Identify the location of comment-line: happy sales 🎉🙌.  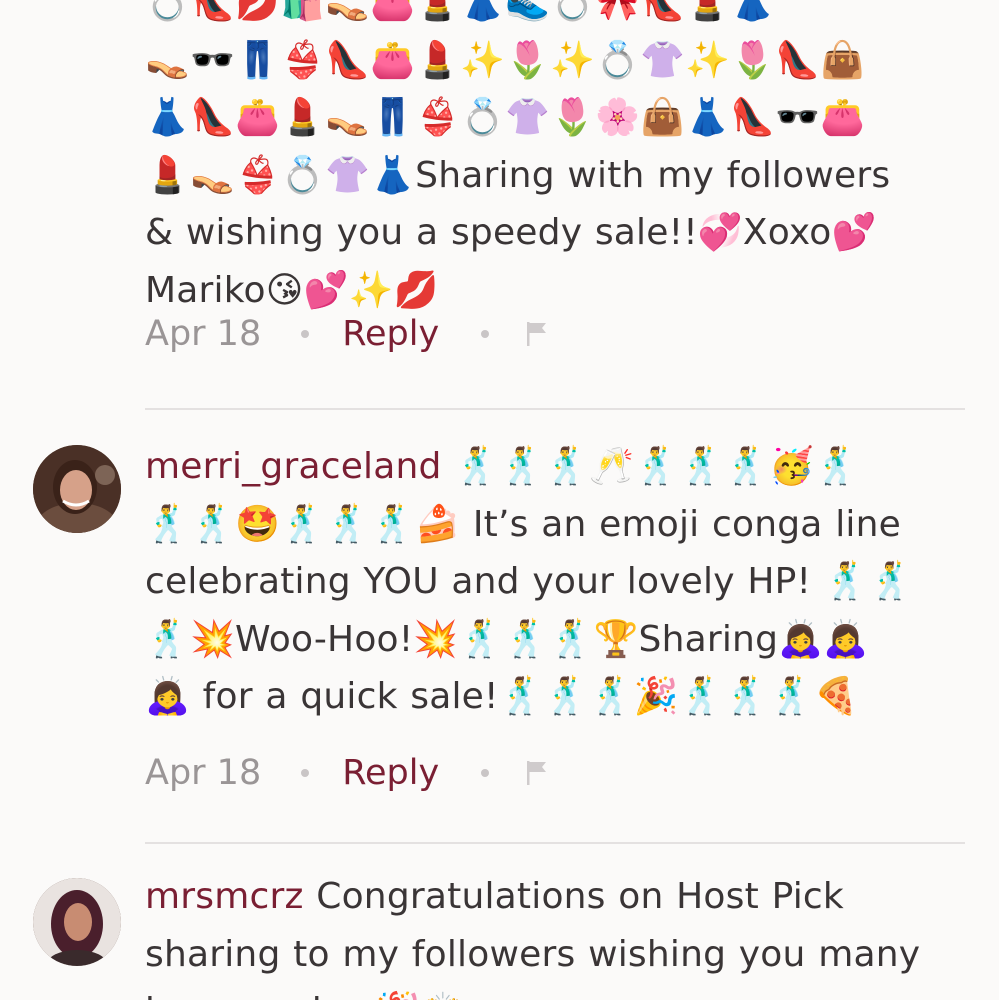
(545, 991).